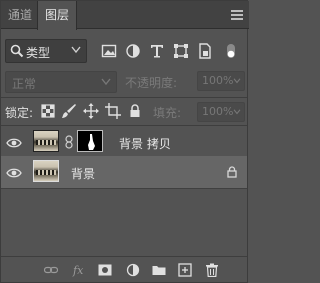 The image size is (320, 283). What do you see at coordinates (205, 51) in the screenshot?
I see `filter-smart-object-icon` at bounding box center [205, 51].